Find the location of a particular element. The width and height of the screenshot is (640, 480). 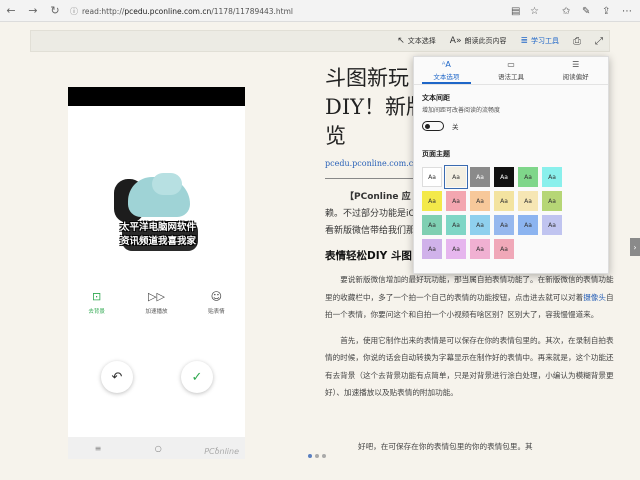

back-icon: ← is located at coordinates (11, 11).